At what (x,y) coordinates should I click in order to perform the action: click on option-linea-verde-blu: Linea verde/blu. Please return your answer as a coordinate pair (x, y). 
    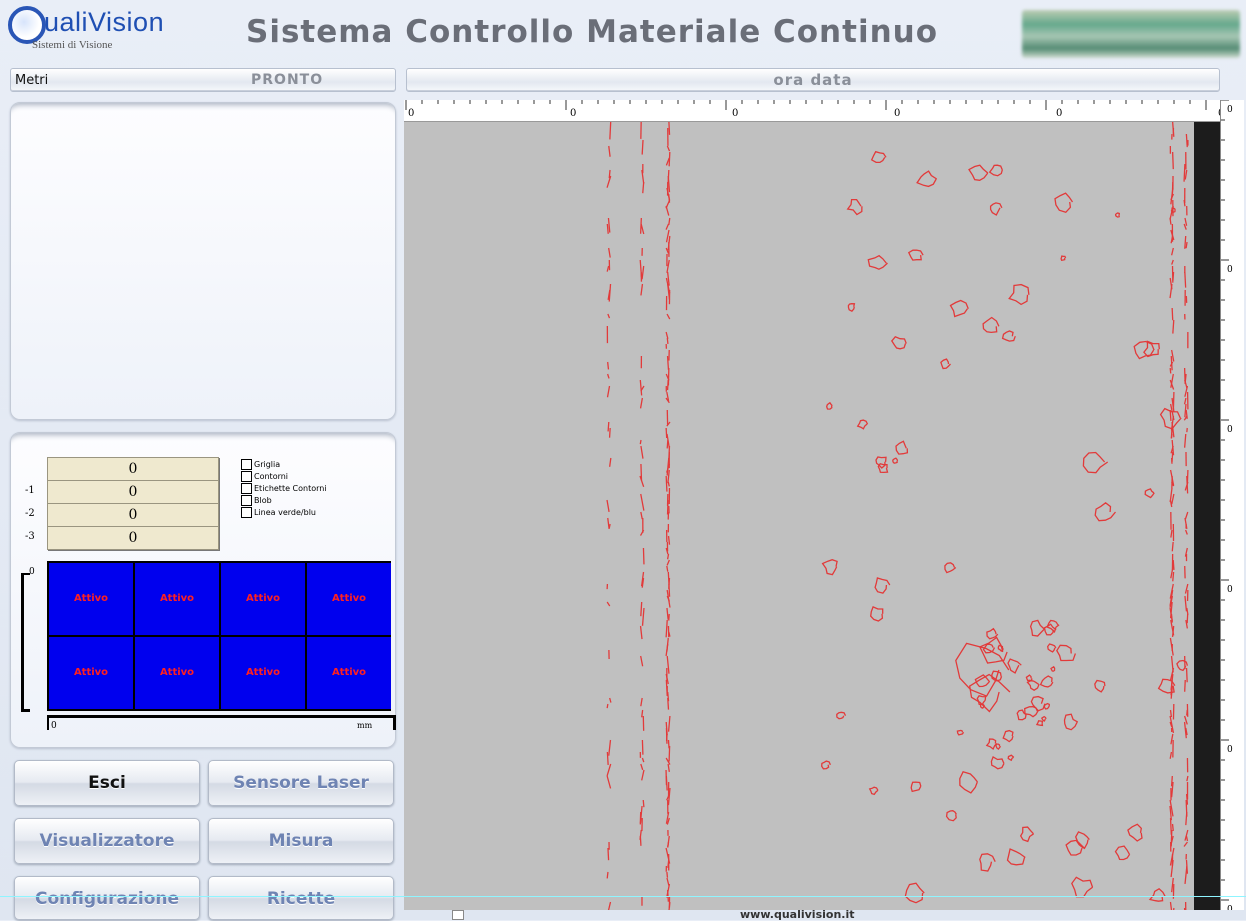
    Looking at the image, I should click on (278, 513).